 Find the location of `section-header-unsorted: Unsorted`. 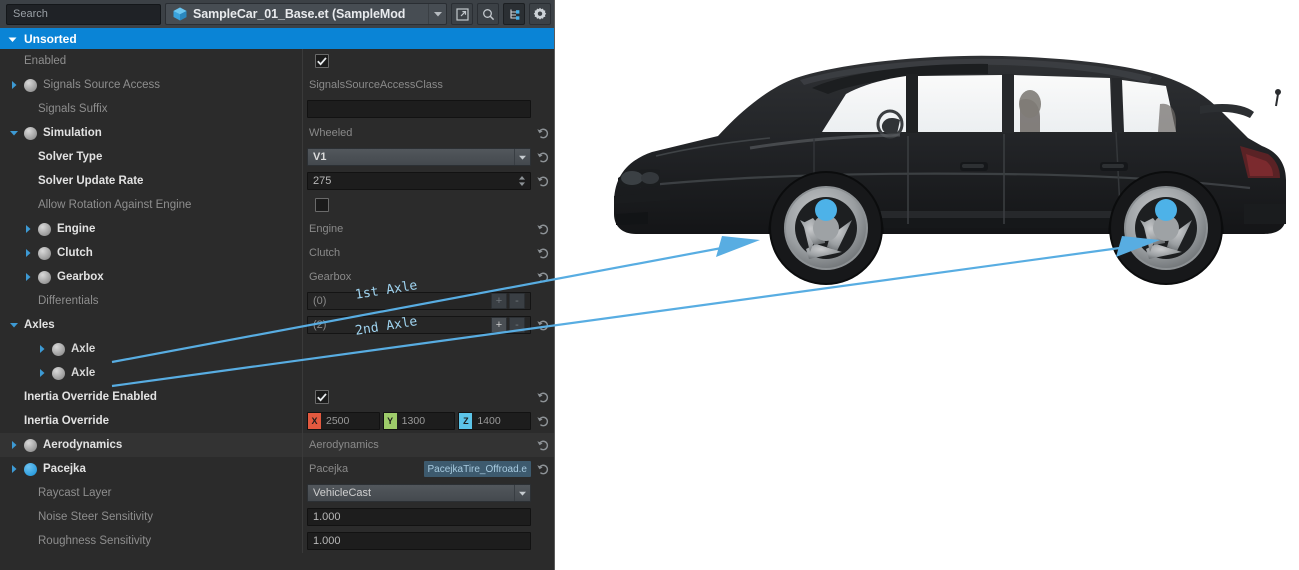

section-header-unsorted: Unsorted is located at coordinates (277, 38).